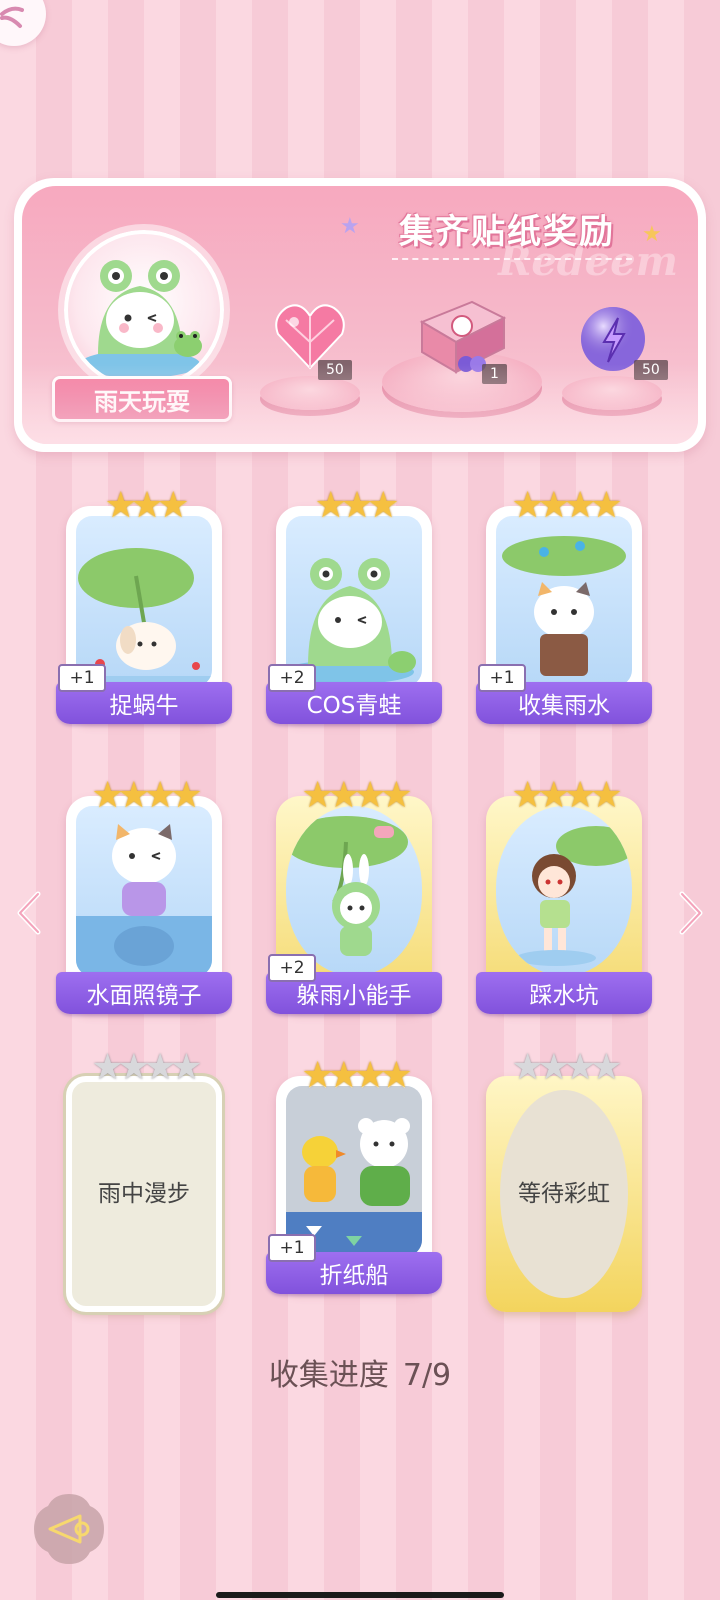 The height and width of the screenshot is (1600, 720). I want to click on back-button, so click(69, 1529).